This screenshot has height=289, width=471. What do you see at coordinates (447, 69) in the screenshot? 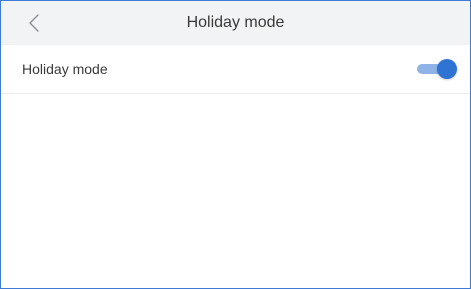
I see `toggle-knob` at bounding box center [447, 69].